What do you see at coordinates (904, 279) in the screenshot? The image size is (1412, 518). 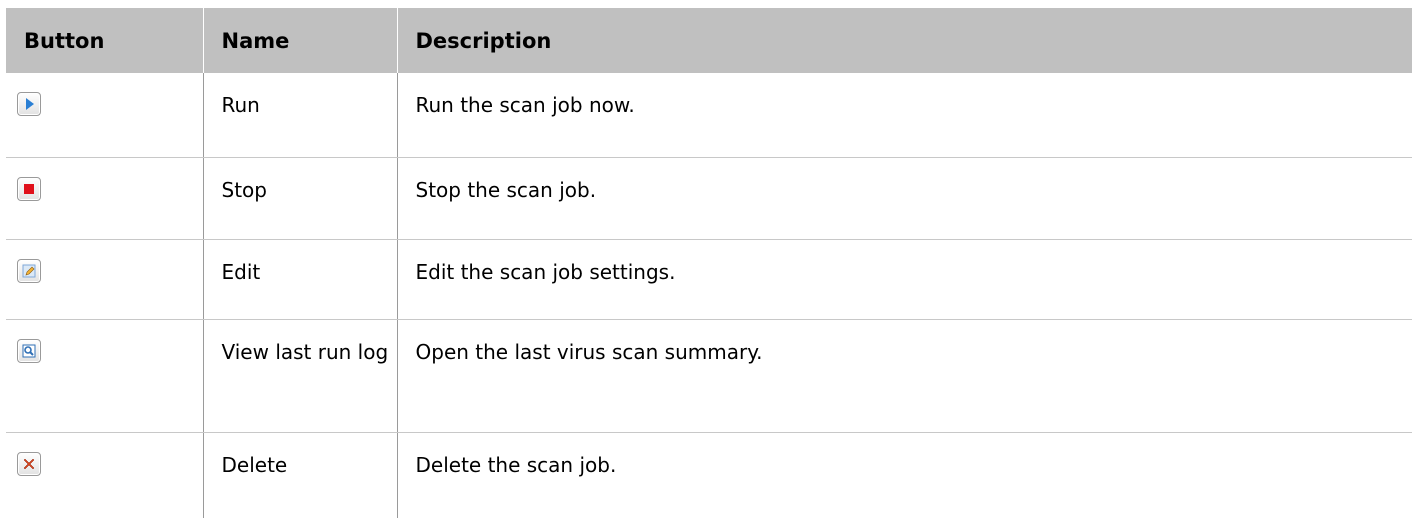 I see `description-cell: Edit the scan job settings.` at bounding box center [904, 279].